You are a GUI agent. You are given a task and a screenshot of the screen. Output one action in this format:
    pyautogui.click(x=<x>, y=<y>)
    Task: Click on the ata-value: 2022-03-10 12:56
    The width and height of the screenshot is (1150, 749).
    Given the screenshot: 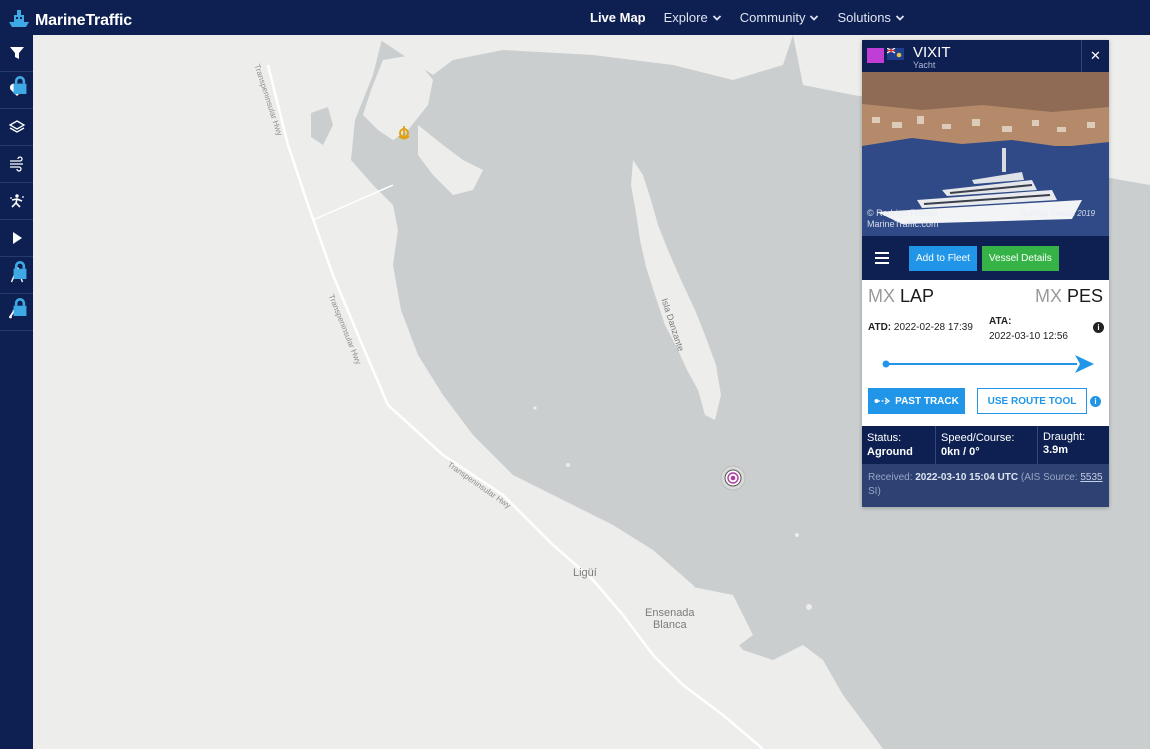 What is the action you would take?
    pyautogui.click(x=1028, y=336)
    